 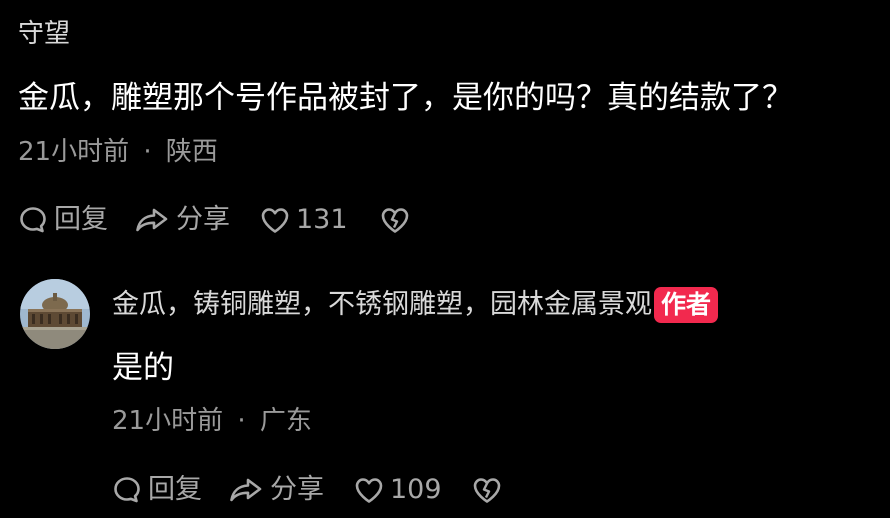 What do you see at coordinates (74, 152) in the screenshot?
I see `comment-time: 21小时前` at bounding box center [74, 152].